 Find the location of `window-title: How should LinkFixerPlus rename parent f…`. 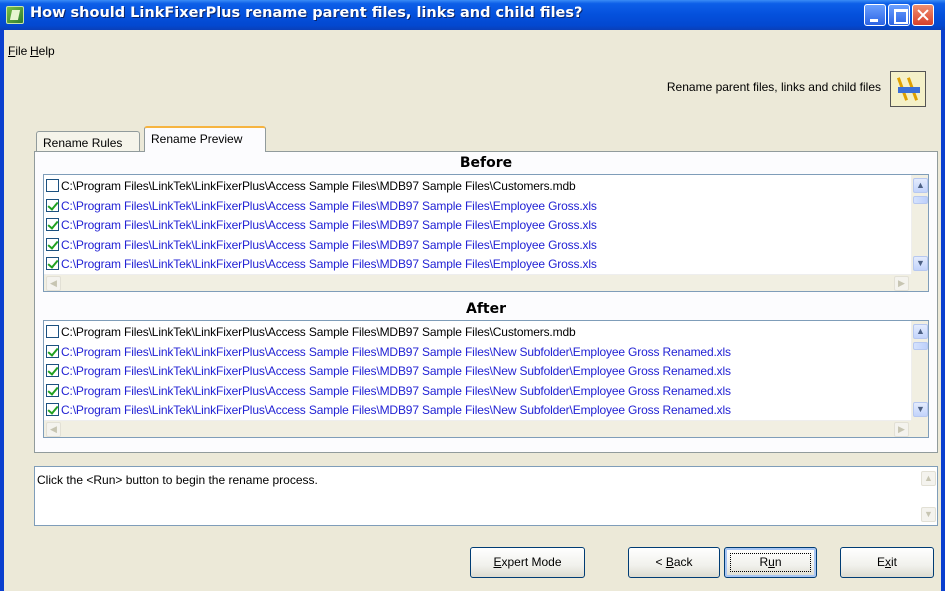

window-title: How should LinkFixerPlus rename parent f… is located at coordinates (306, 13).